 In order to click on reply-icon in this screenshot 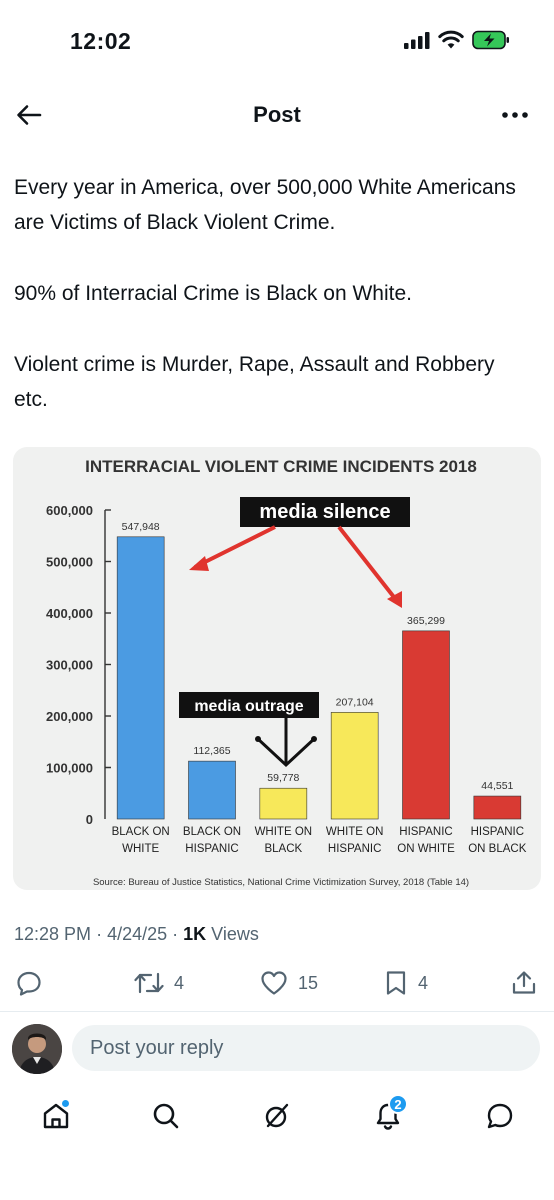, I will do `click(29, 983)`.